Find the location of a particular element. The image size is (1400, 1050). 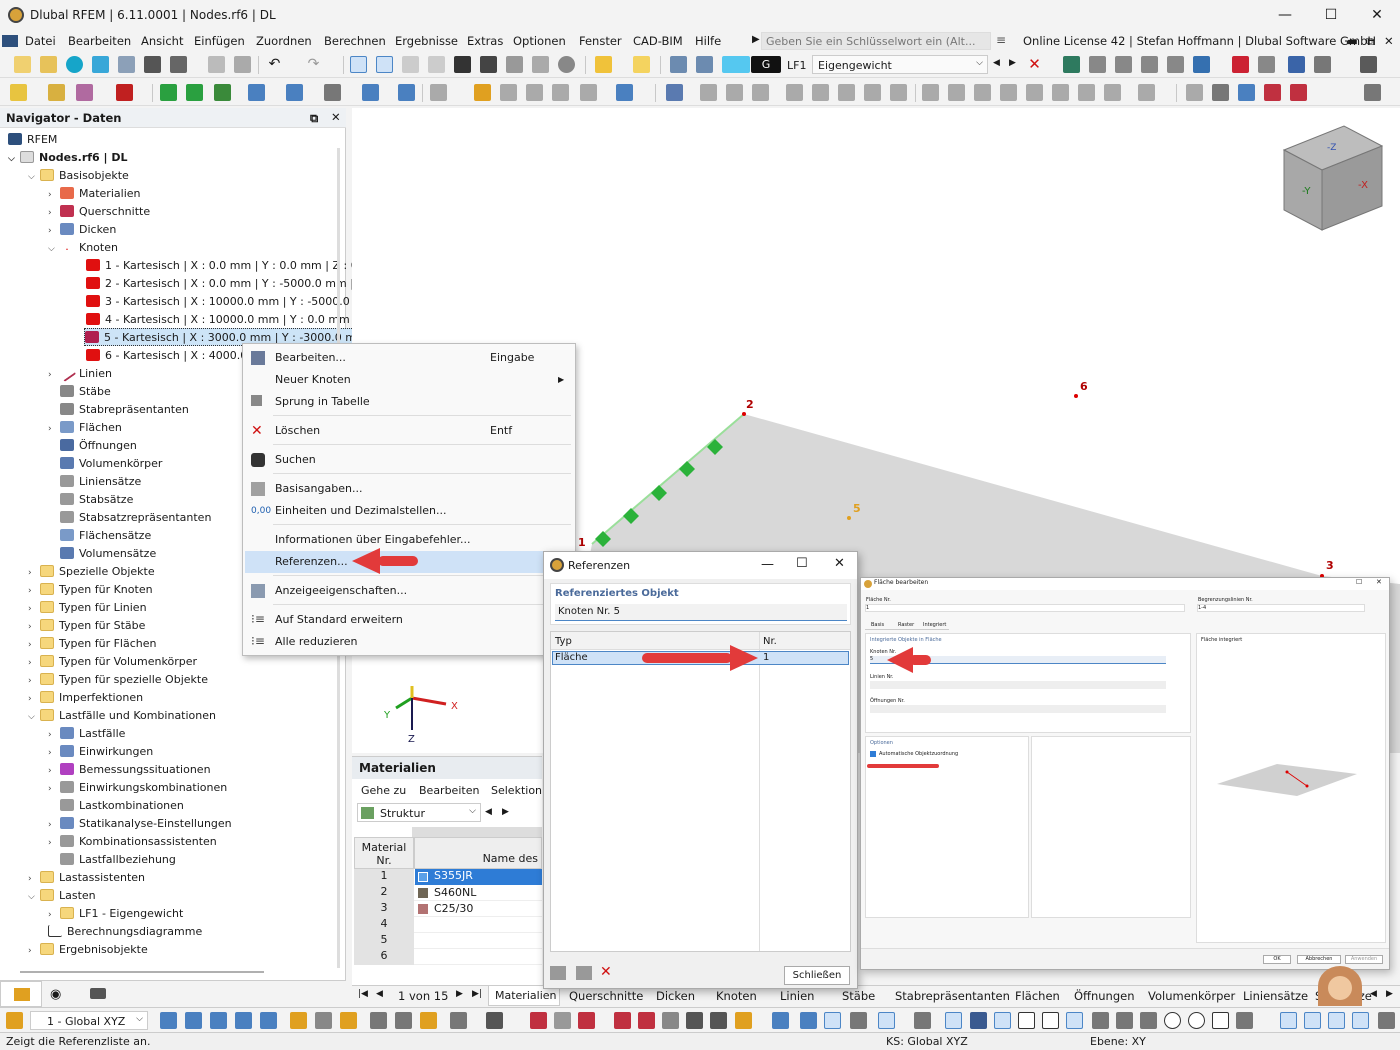

prev-view-icon: ◀ is located at coordinates (488, 812).